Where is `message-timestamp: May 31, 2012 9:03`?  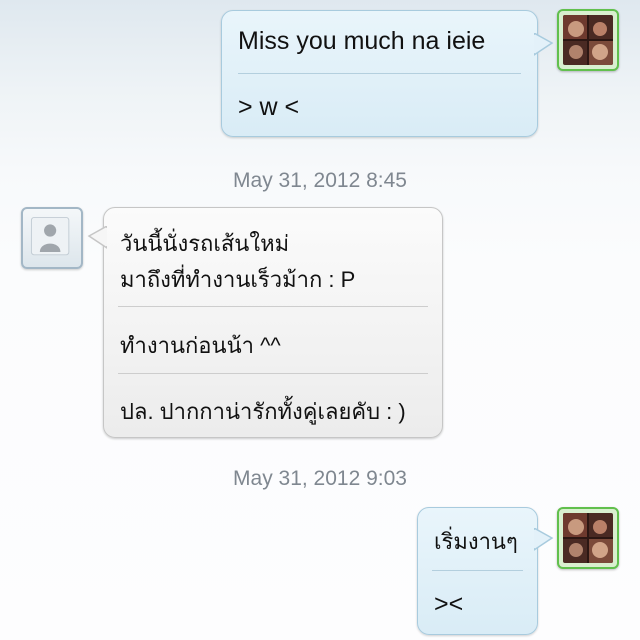
message-timestamp: May 31, 2012 9:03 is located at coordinates (320, 478).